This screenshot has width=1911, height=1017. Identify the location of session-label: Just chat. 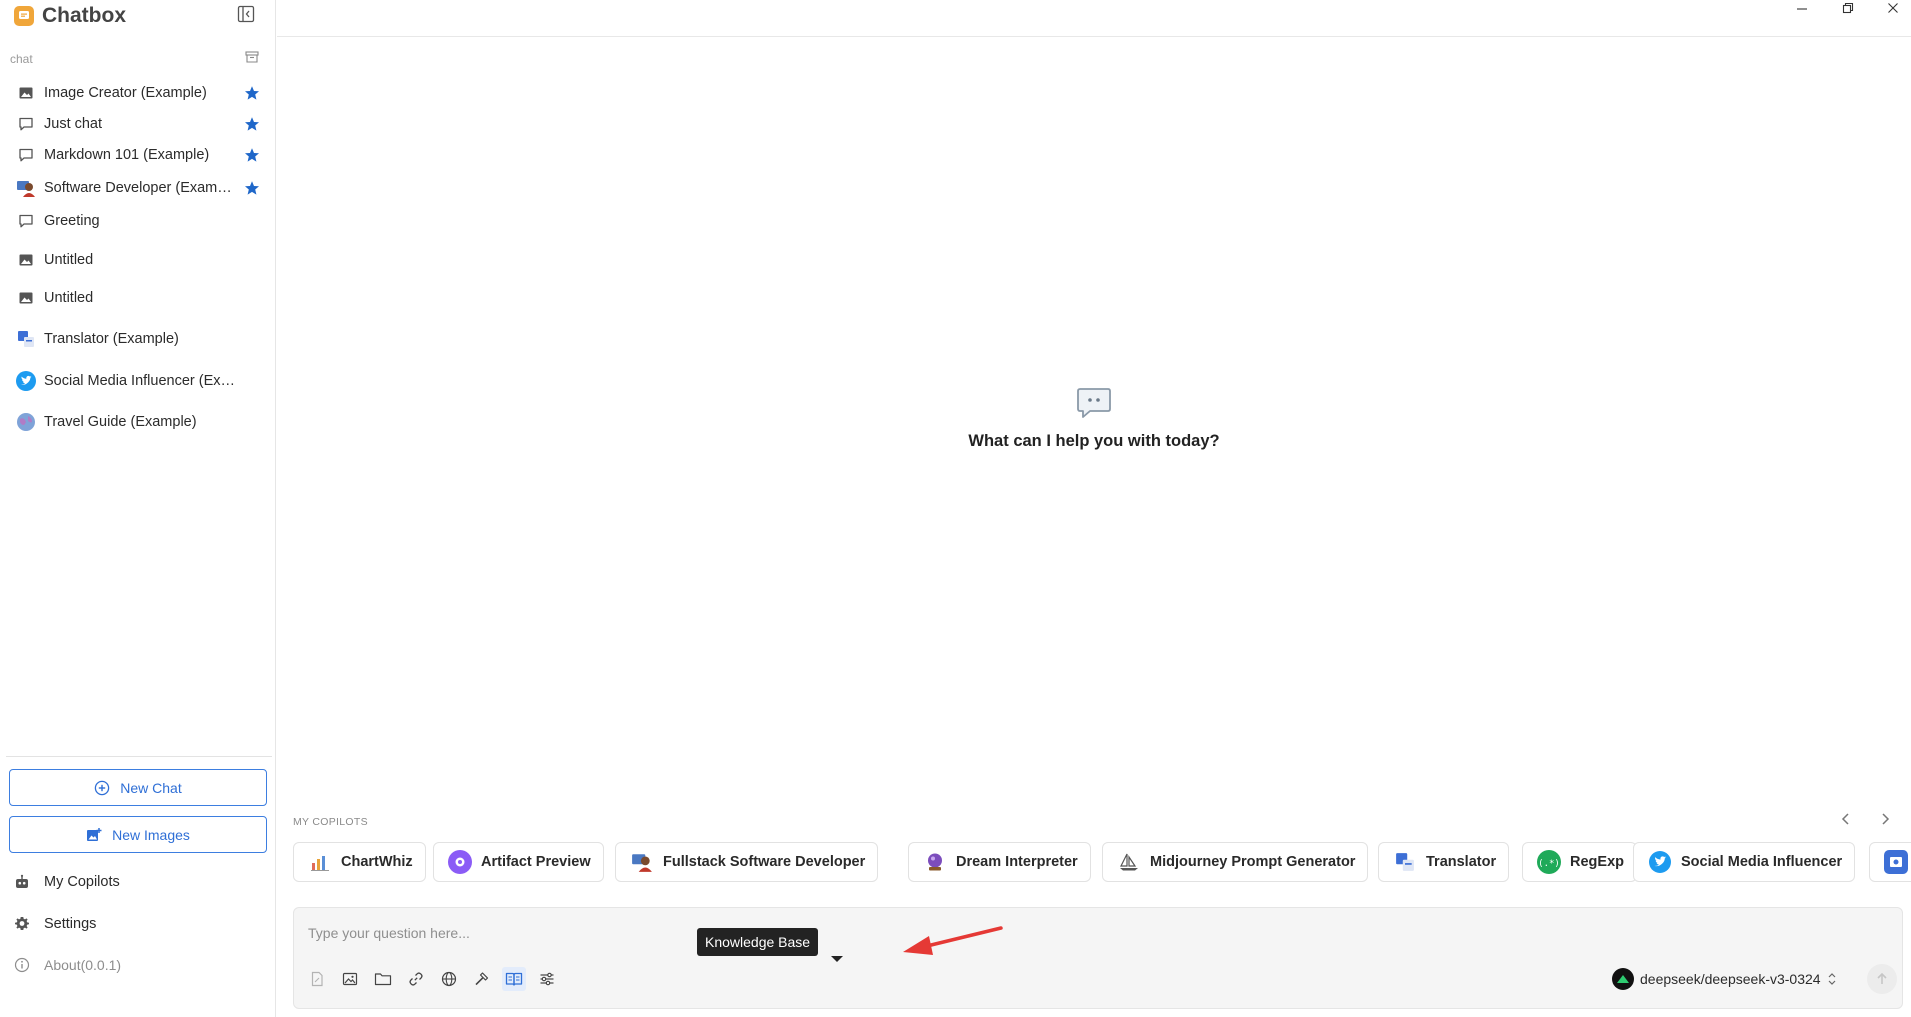
(73, 124).